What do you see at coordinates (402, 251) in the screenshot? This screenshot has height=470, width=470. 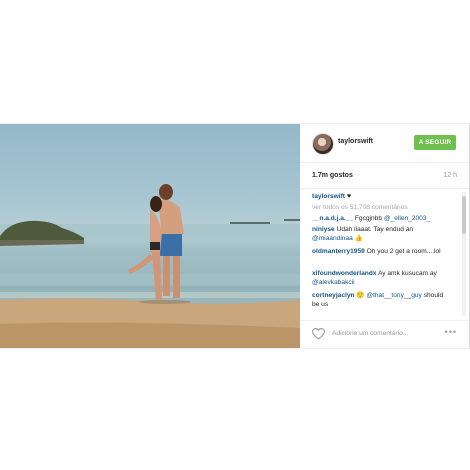 I see `comment-text: Oh you 2 get a room....lol` at bounding box center [402, 251].